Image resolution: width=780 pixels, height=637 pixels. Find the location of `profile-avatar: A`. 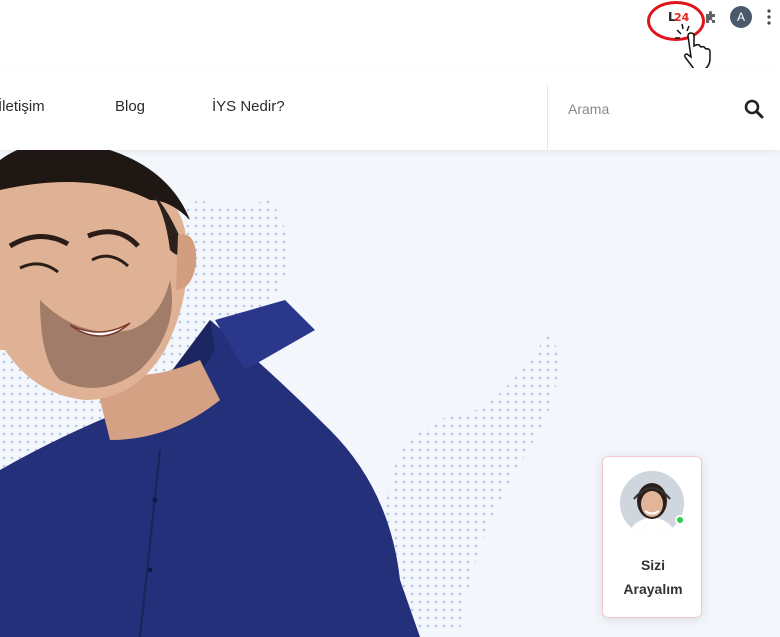

profile-avatar: A is located at coordinates (741, 17).